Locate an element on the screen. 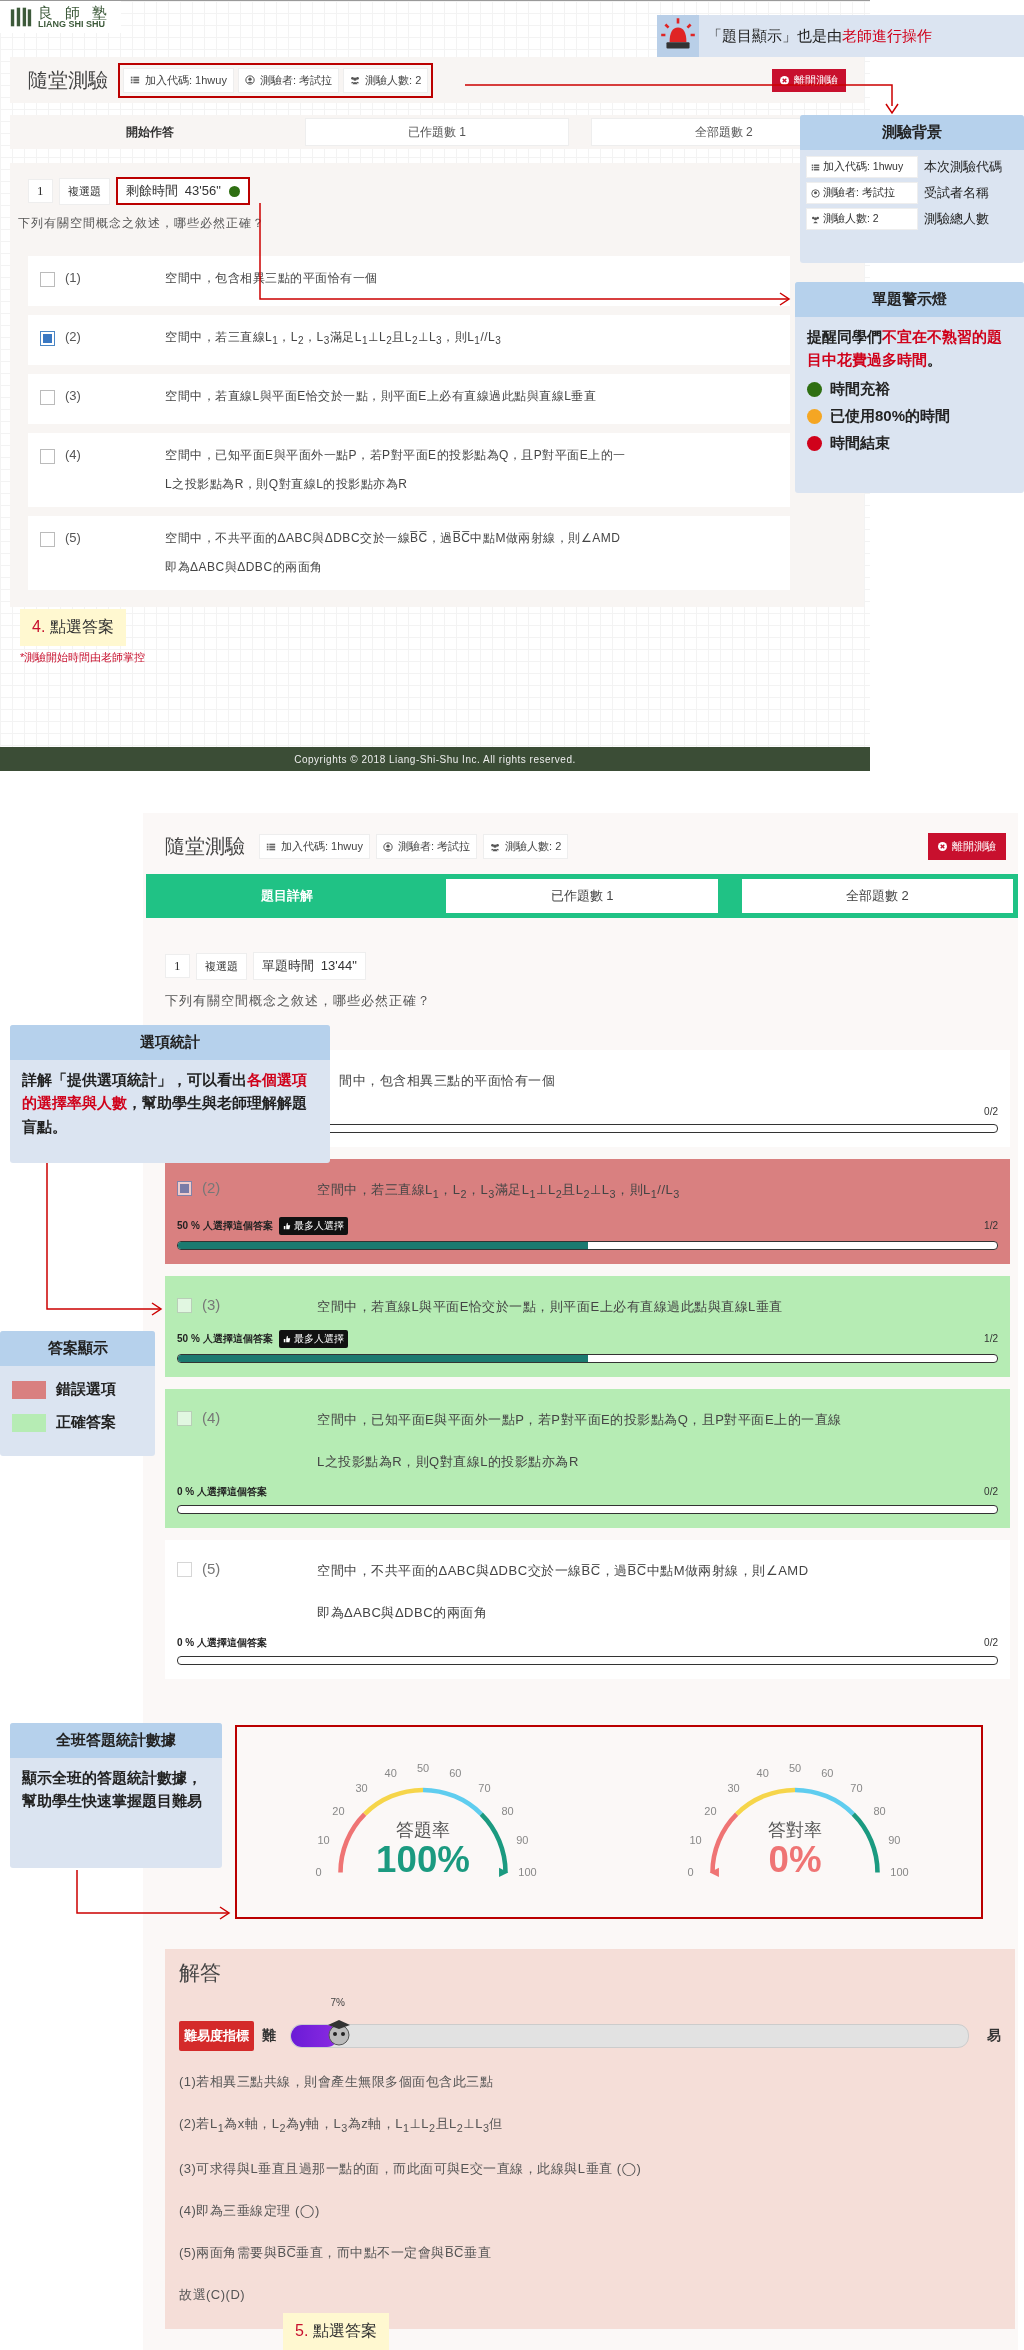  callout-title: 答案顯示 is located at coordinates (77, 1348).